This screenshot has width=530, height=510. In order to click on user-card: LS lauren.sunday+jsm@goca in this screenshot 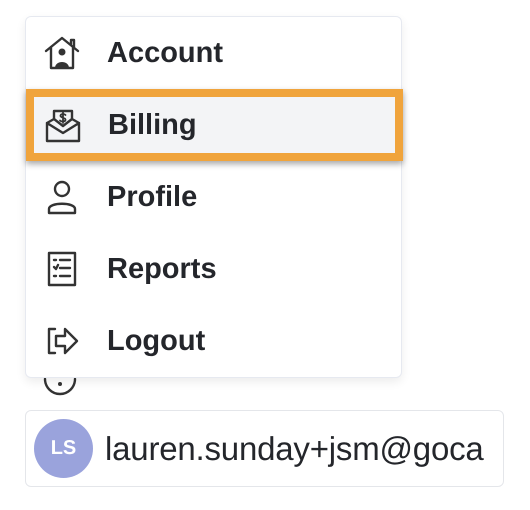, I will do `click(264, 448)`.